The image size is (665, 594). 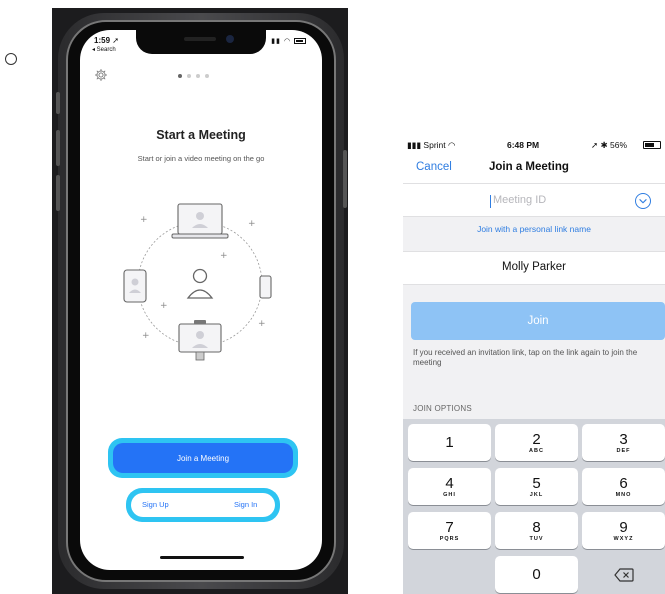 I want to click on keypad-digit: 7, so click(x=449, y=527).